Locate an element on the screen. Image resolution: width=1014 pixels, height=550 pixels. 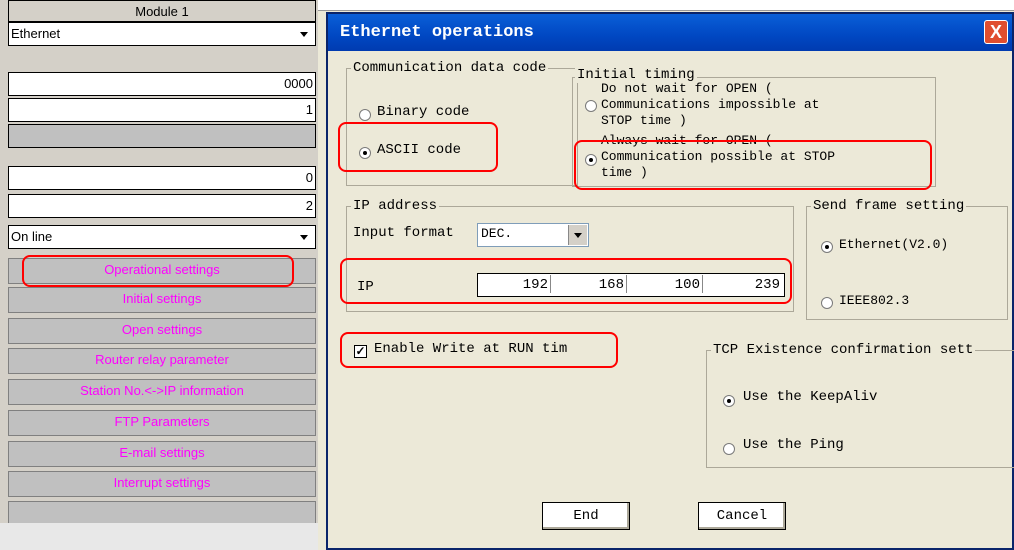
tcp-existence-legend: TCP Existence confirmation sett is located at coordinates (843, 350).